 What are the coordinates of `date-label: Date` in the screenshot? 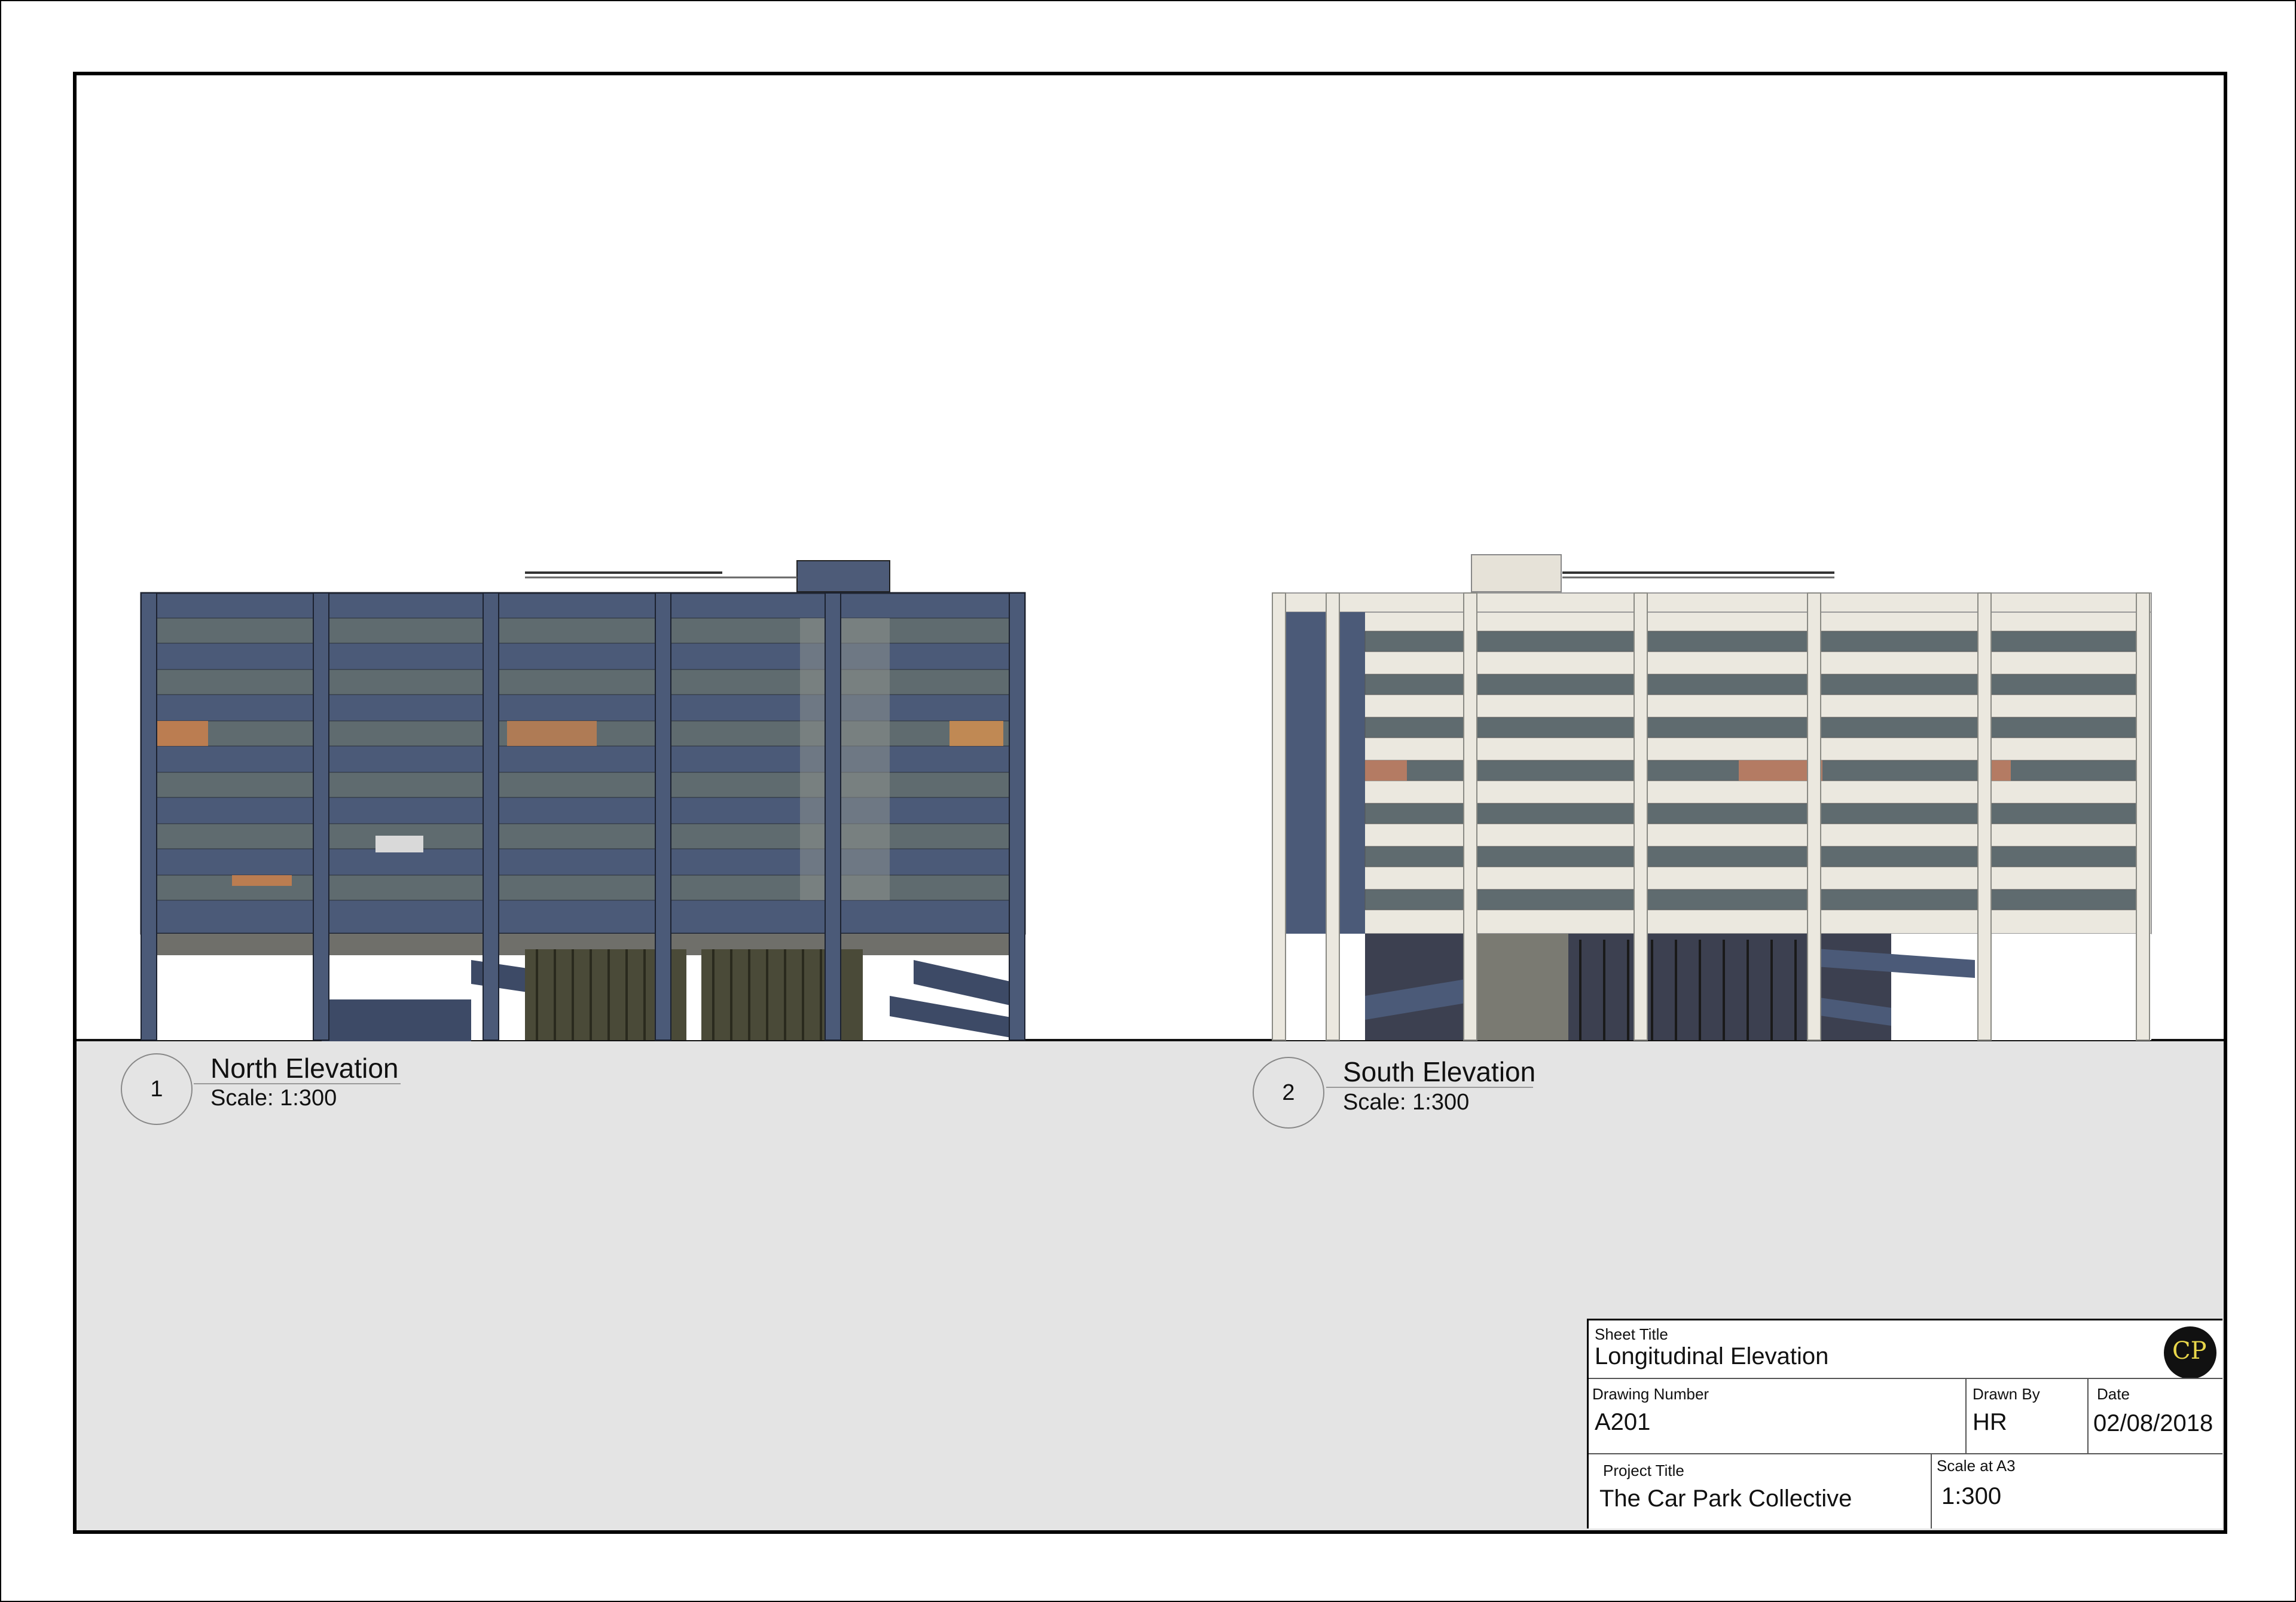 It's located at (2113, 1394).